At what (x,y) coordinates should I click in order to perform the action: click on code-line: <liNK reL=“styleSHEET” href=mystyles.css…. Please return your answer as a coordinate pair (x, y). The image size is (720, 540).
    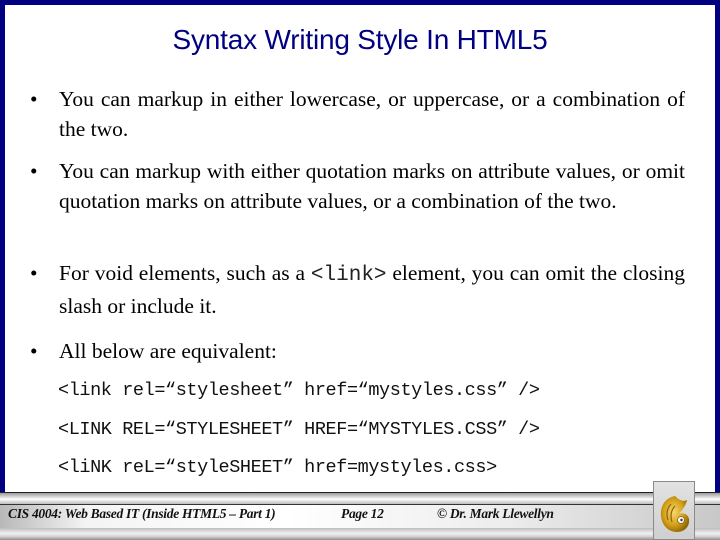
    Looking at the image, I should click on (277, 467).